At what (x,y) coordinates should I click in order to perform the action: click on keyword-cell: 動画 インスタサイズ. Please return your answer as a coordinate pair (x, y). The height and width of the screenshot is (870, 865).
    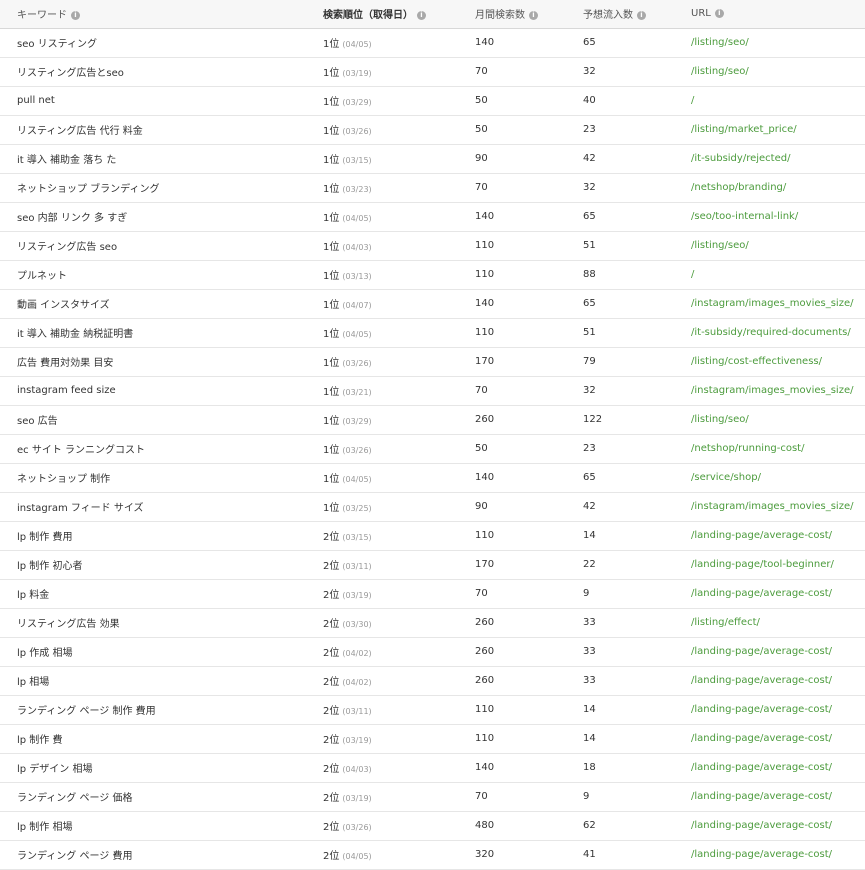
    Looking at the image, I should click on (63, 305).